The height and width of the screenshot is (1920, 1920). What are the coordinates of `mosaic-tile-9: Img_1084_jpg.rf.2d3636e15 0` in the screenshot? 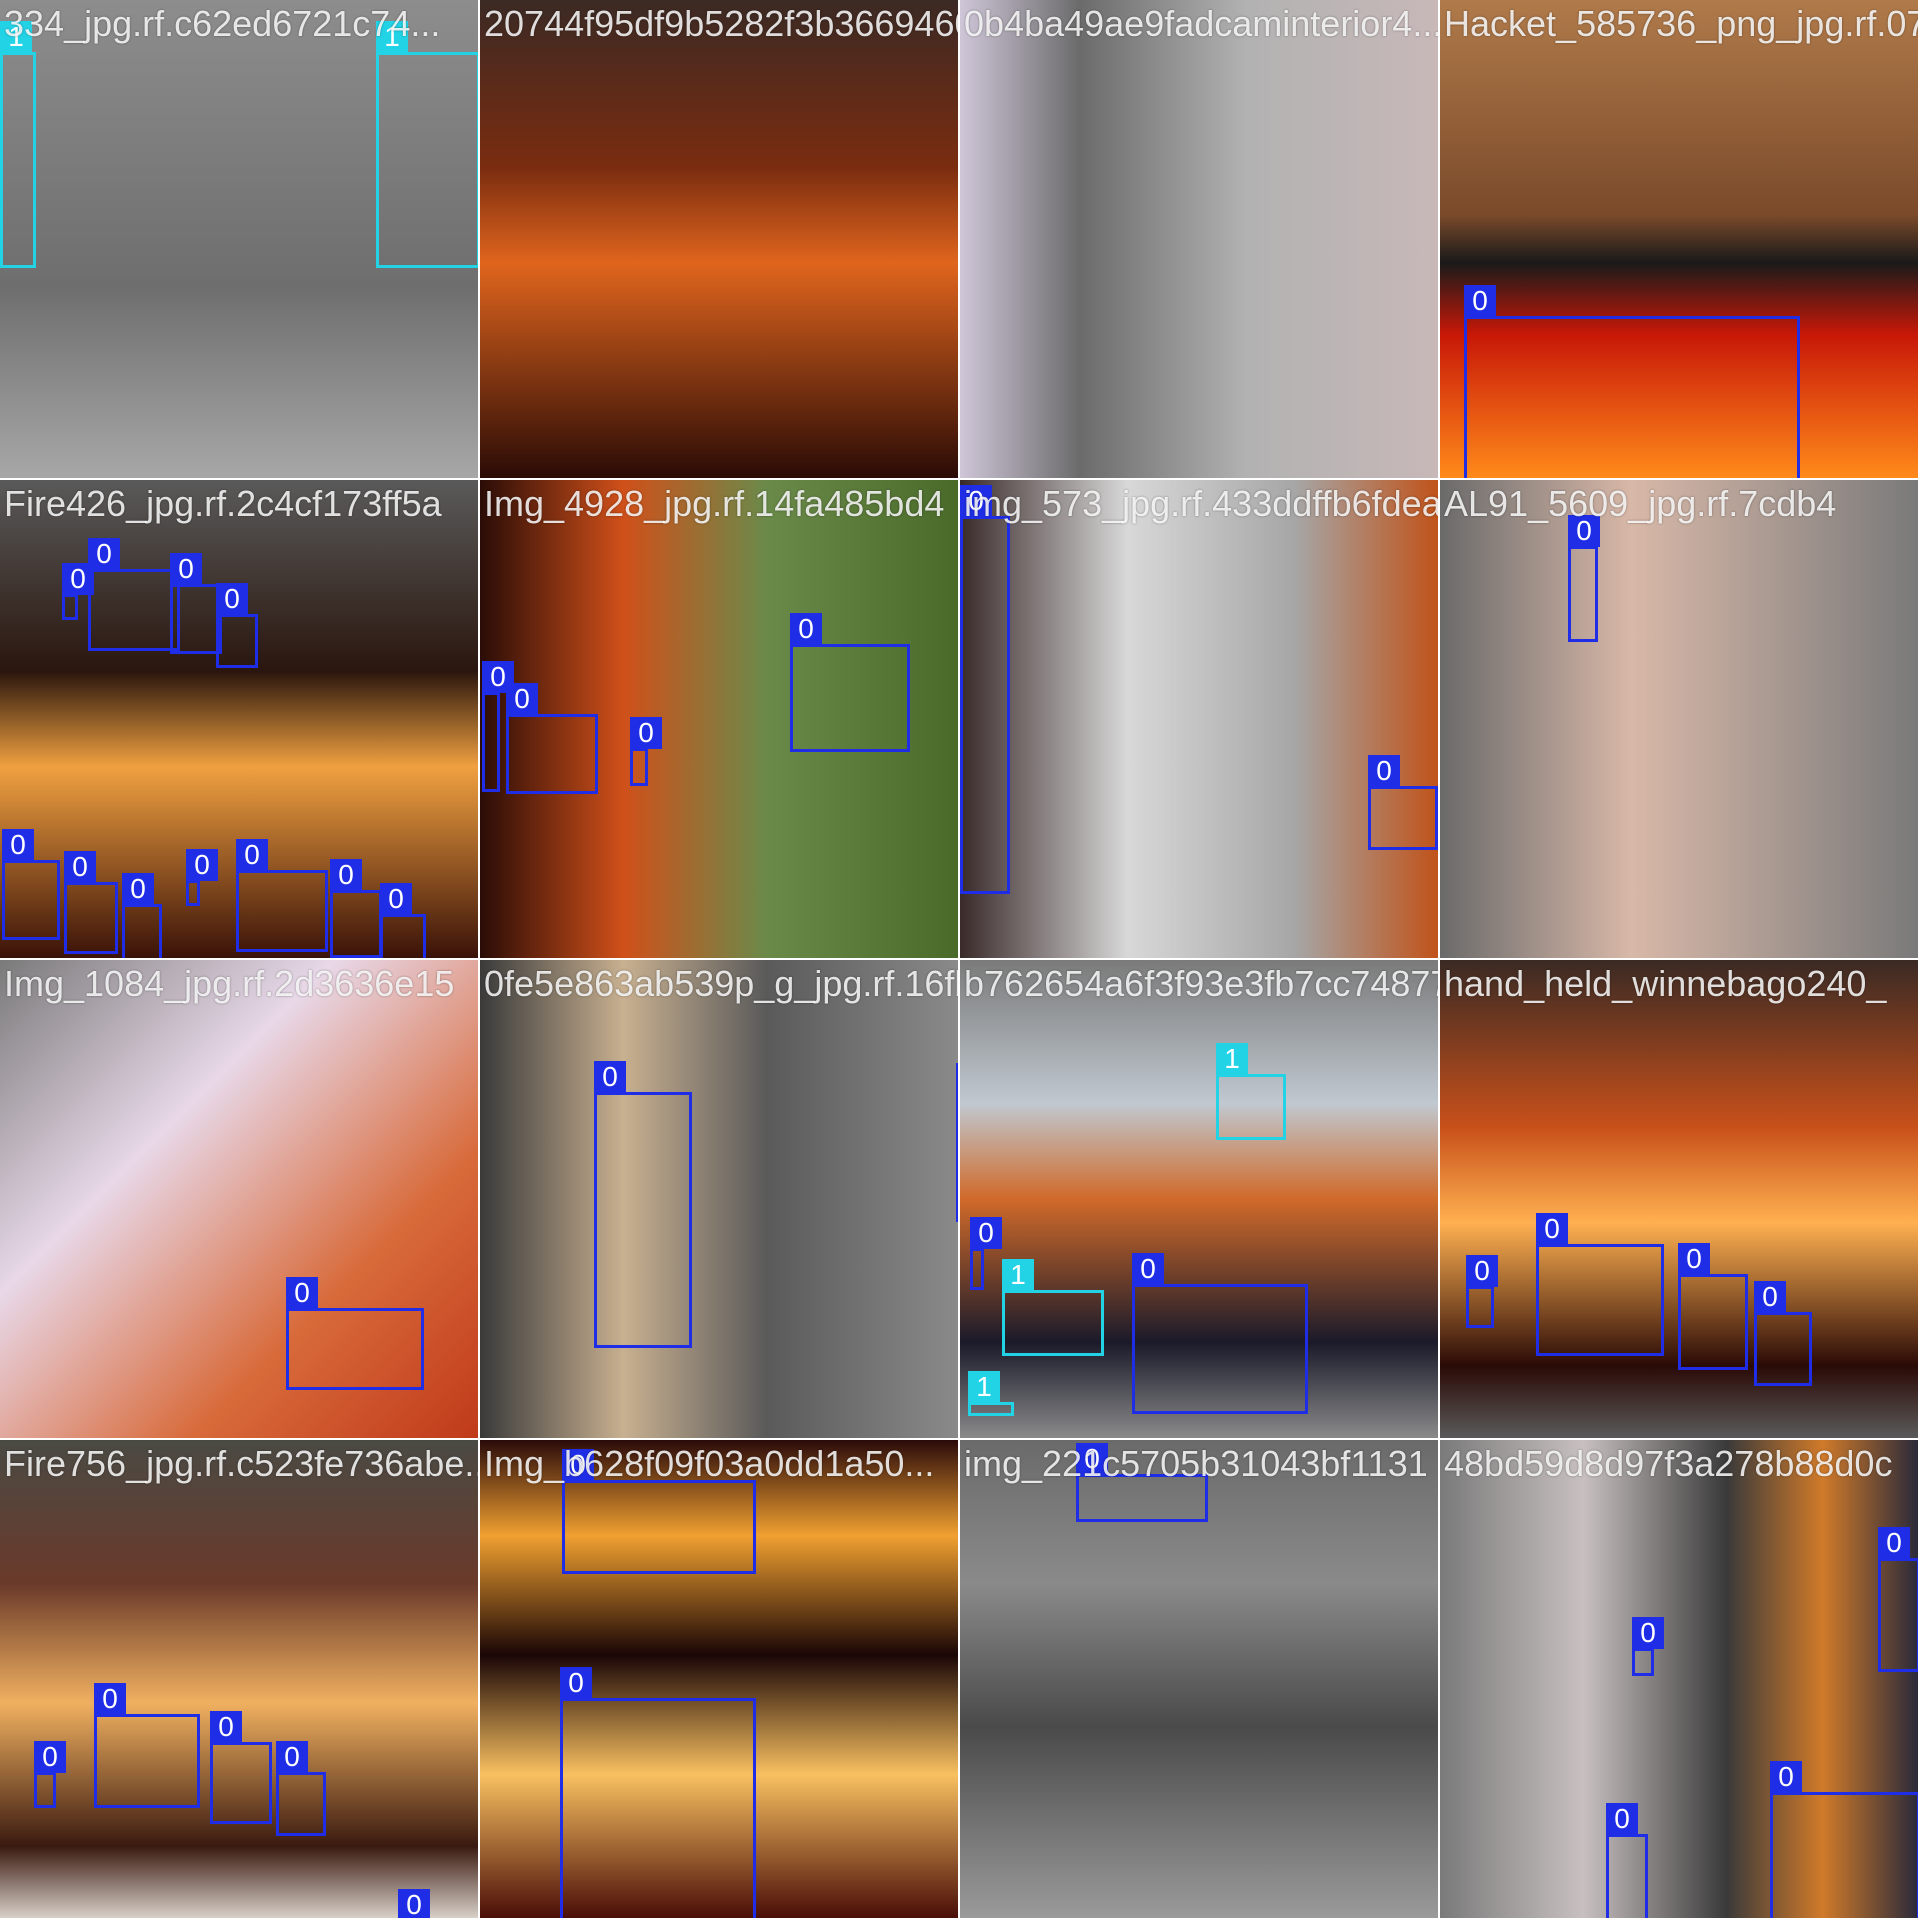 It's located at (240, 1200).